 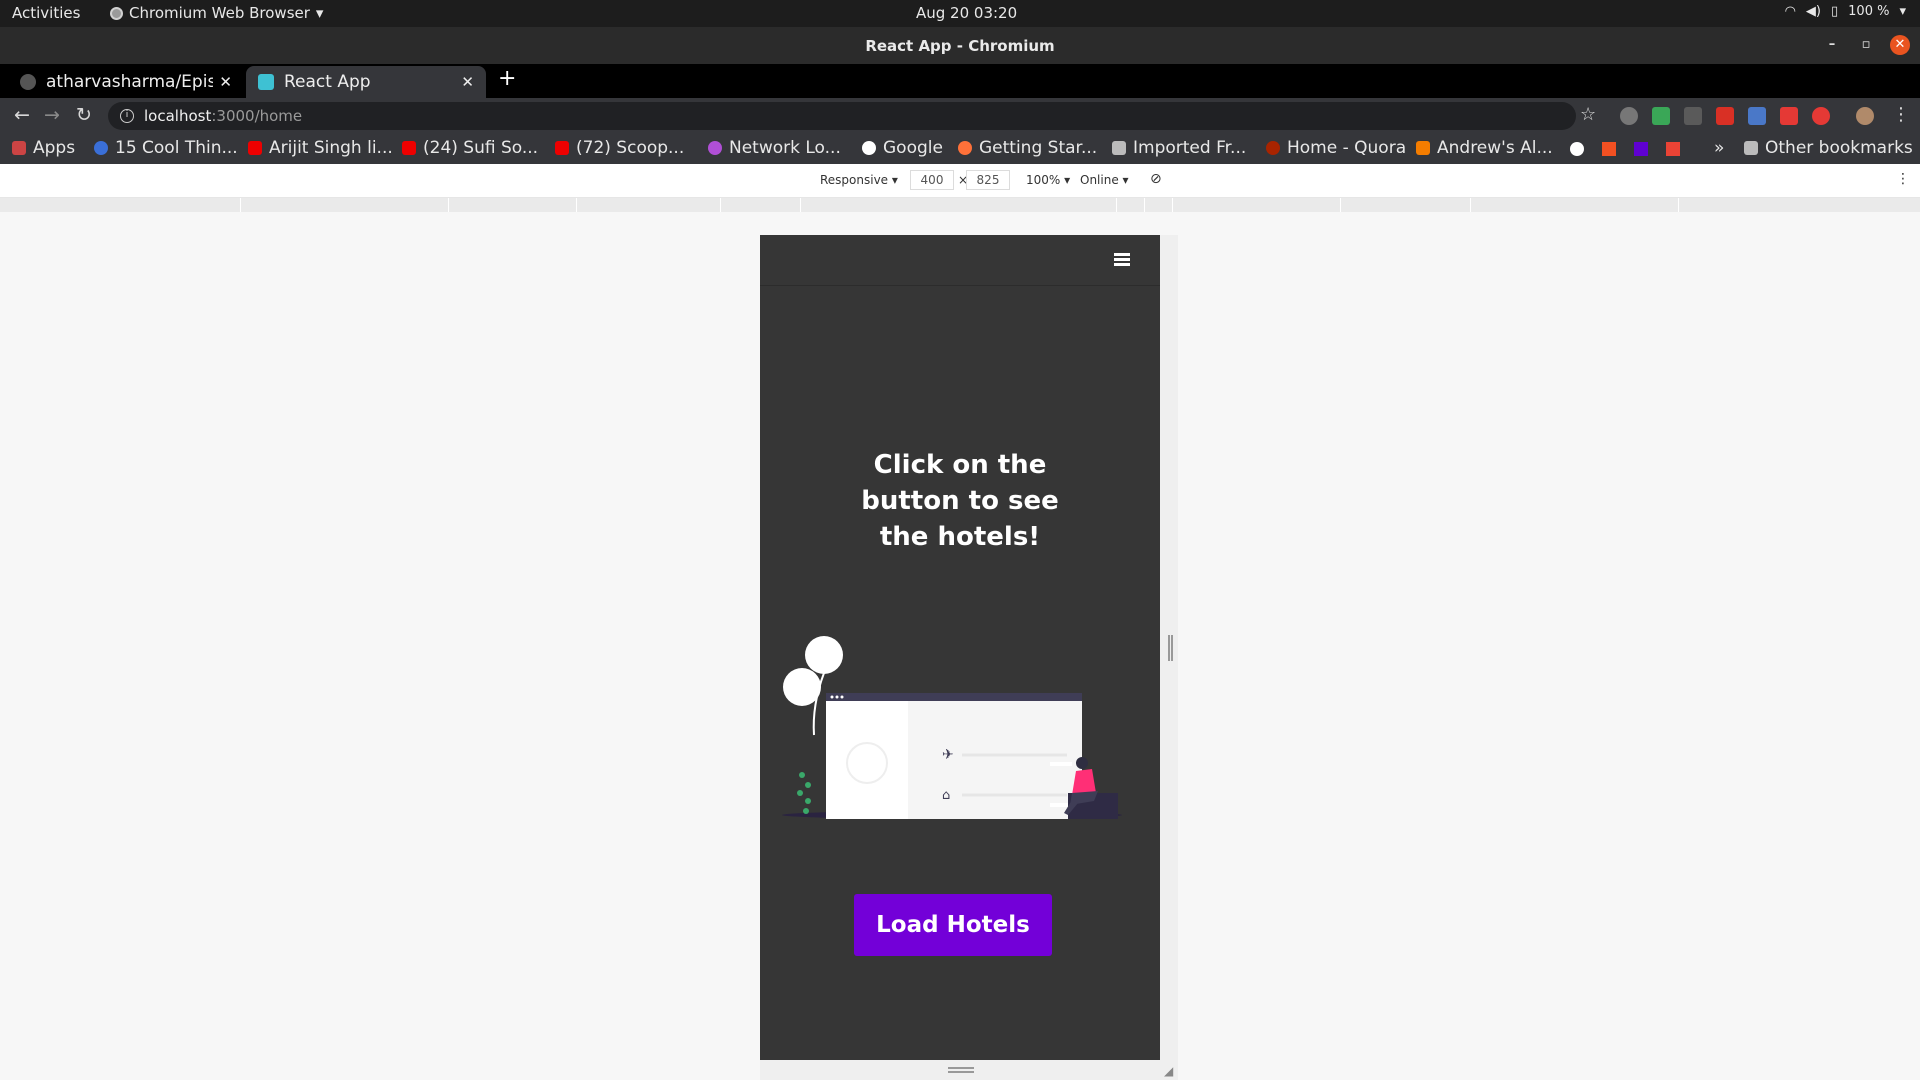 I want to click on maximize-button: ▫, so click(x=1866, y=45).